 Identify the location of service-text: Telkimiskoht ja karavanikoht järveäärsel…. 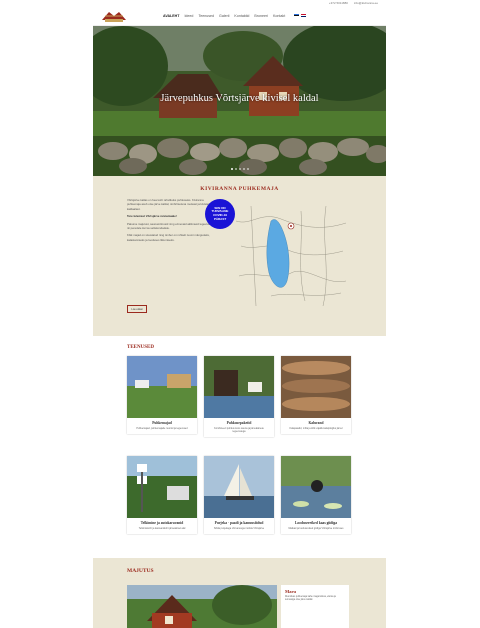
(162, 528).